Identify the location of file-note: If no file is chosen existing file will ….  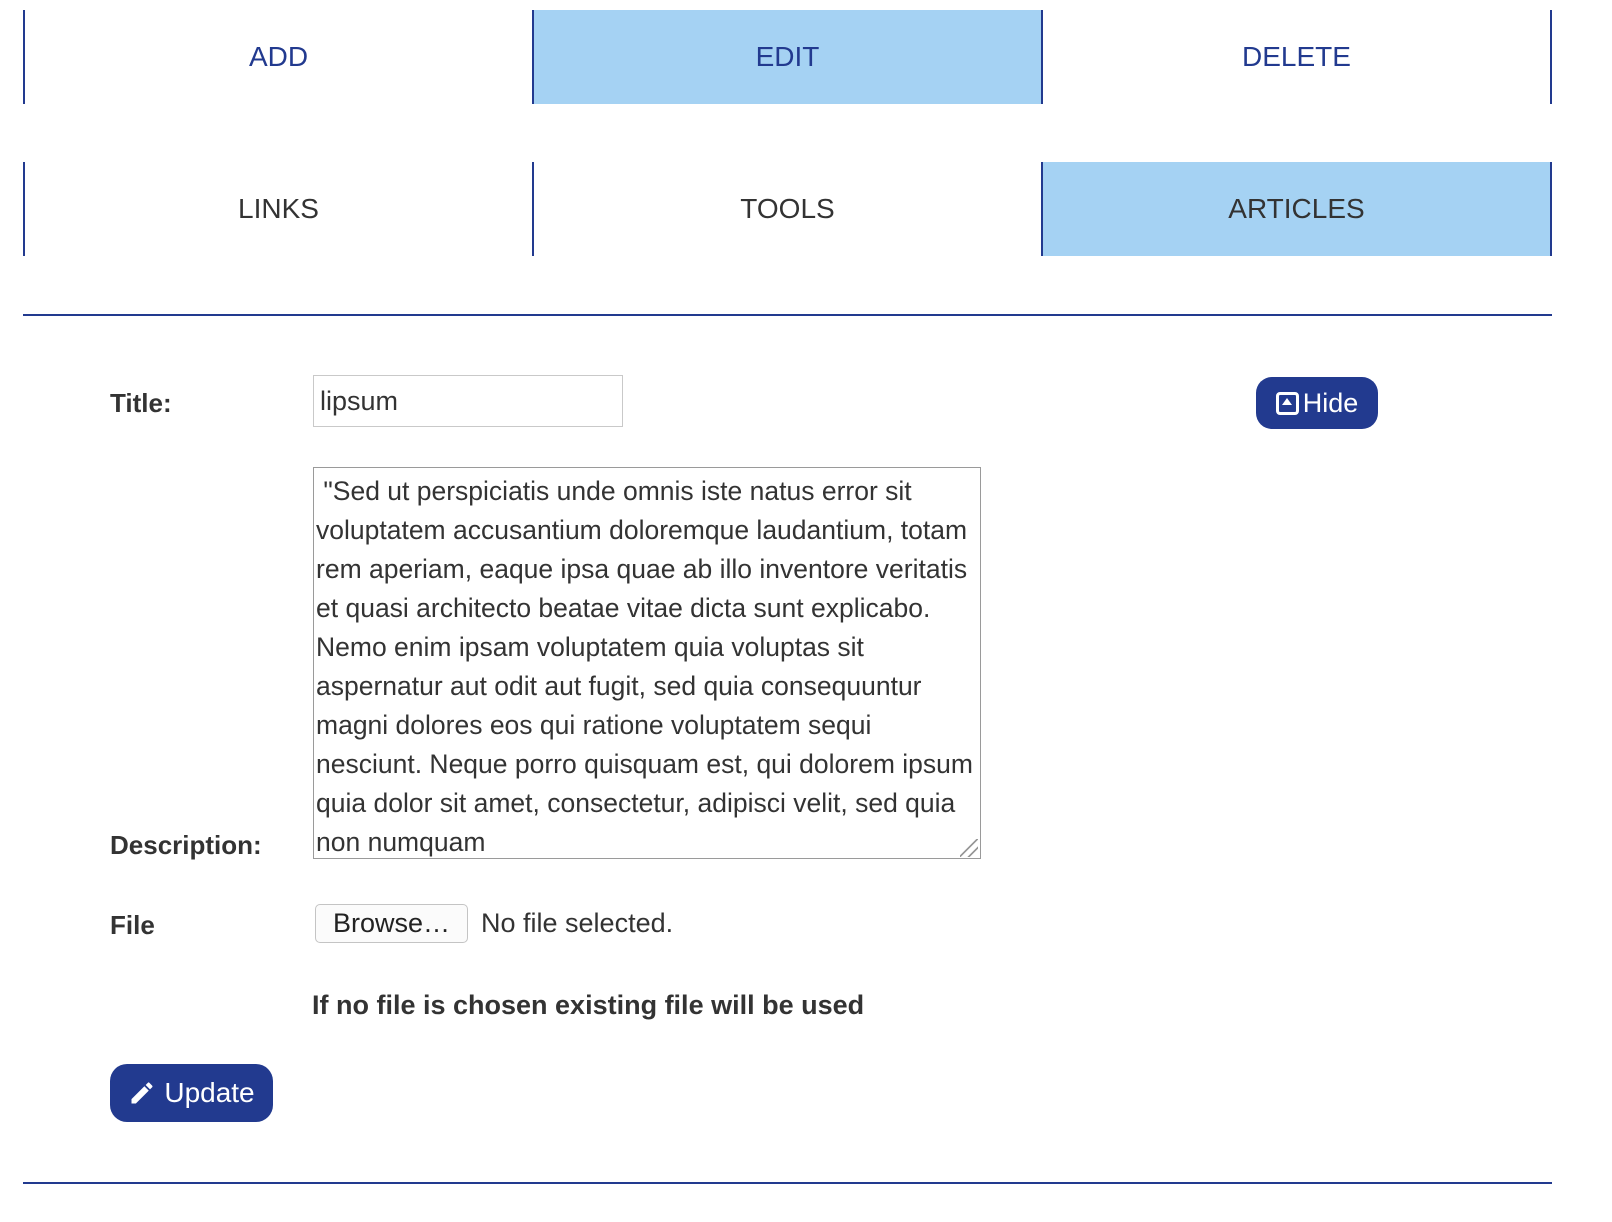
(588, 1005).